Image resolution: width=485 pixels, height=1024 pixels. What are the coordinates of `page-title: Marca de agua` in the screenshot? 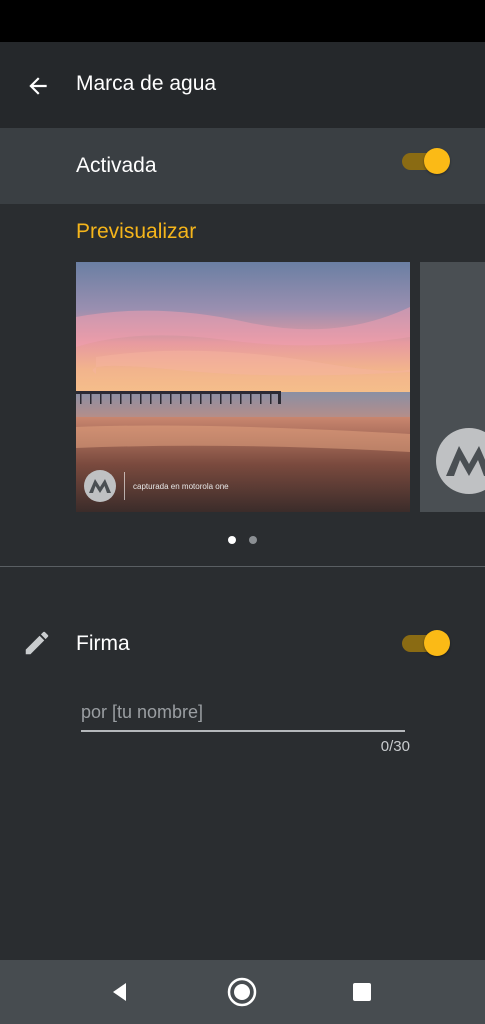 It's located at (146, 83).